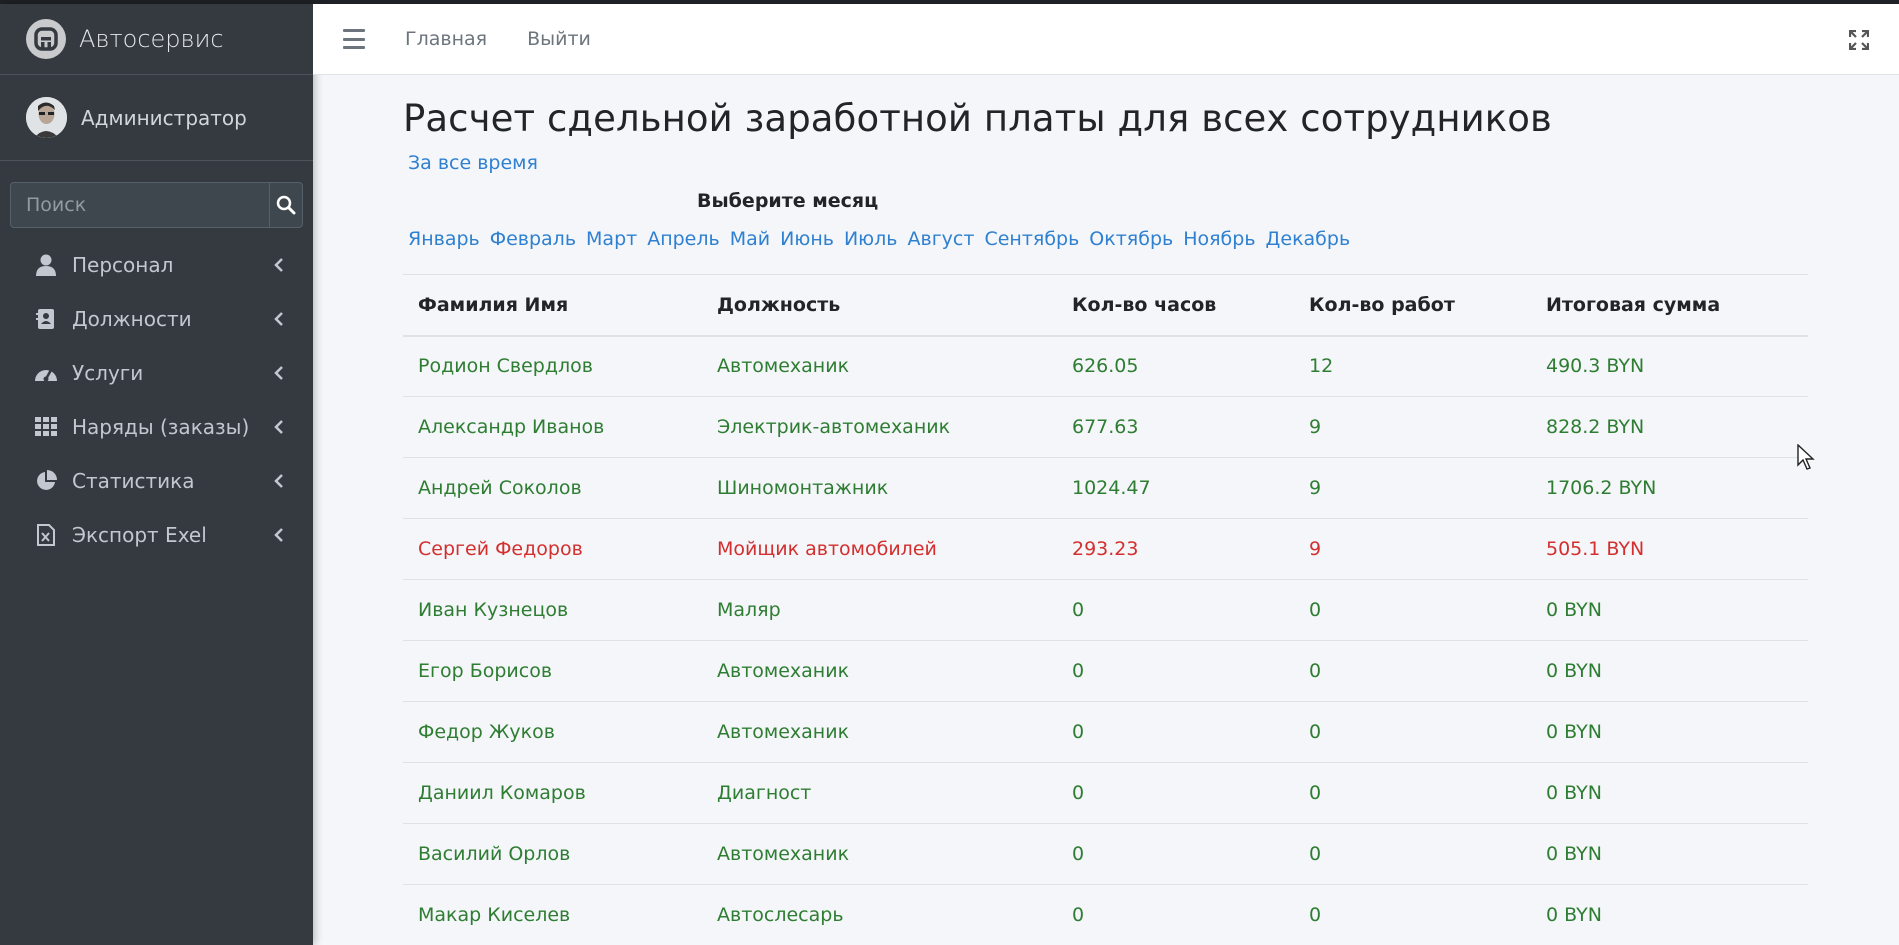  Describe the element at coordinates (46, 39) in the screenshot. I see `brand-logo-icon` at that location.